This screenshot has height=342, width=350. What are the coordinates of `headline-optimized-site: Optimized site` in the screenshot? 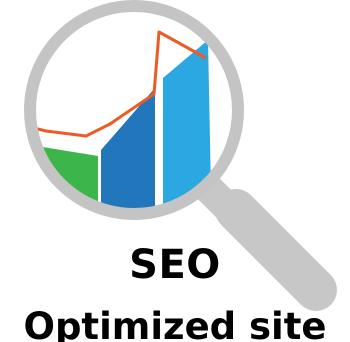 It's located at (175, 323).